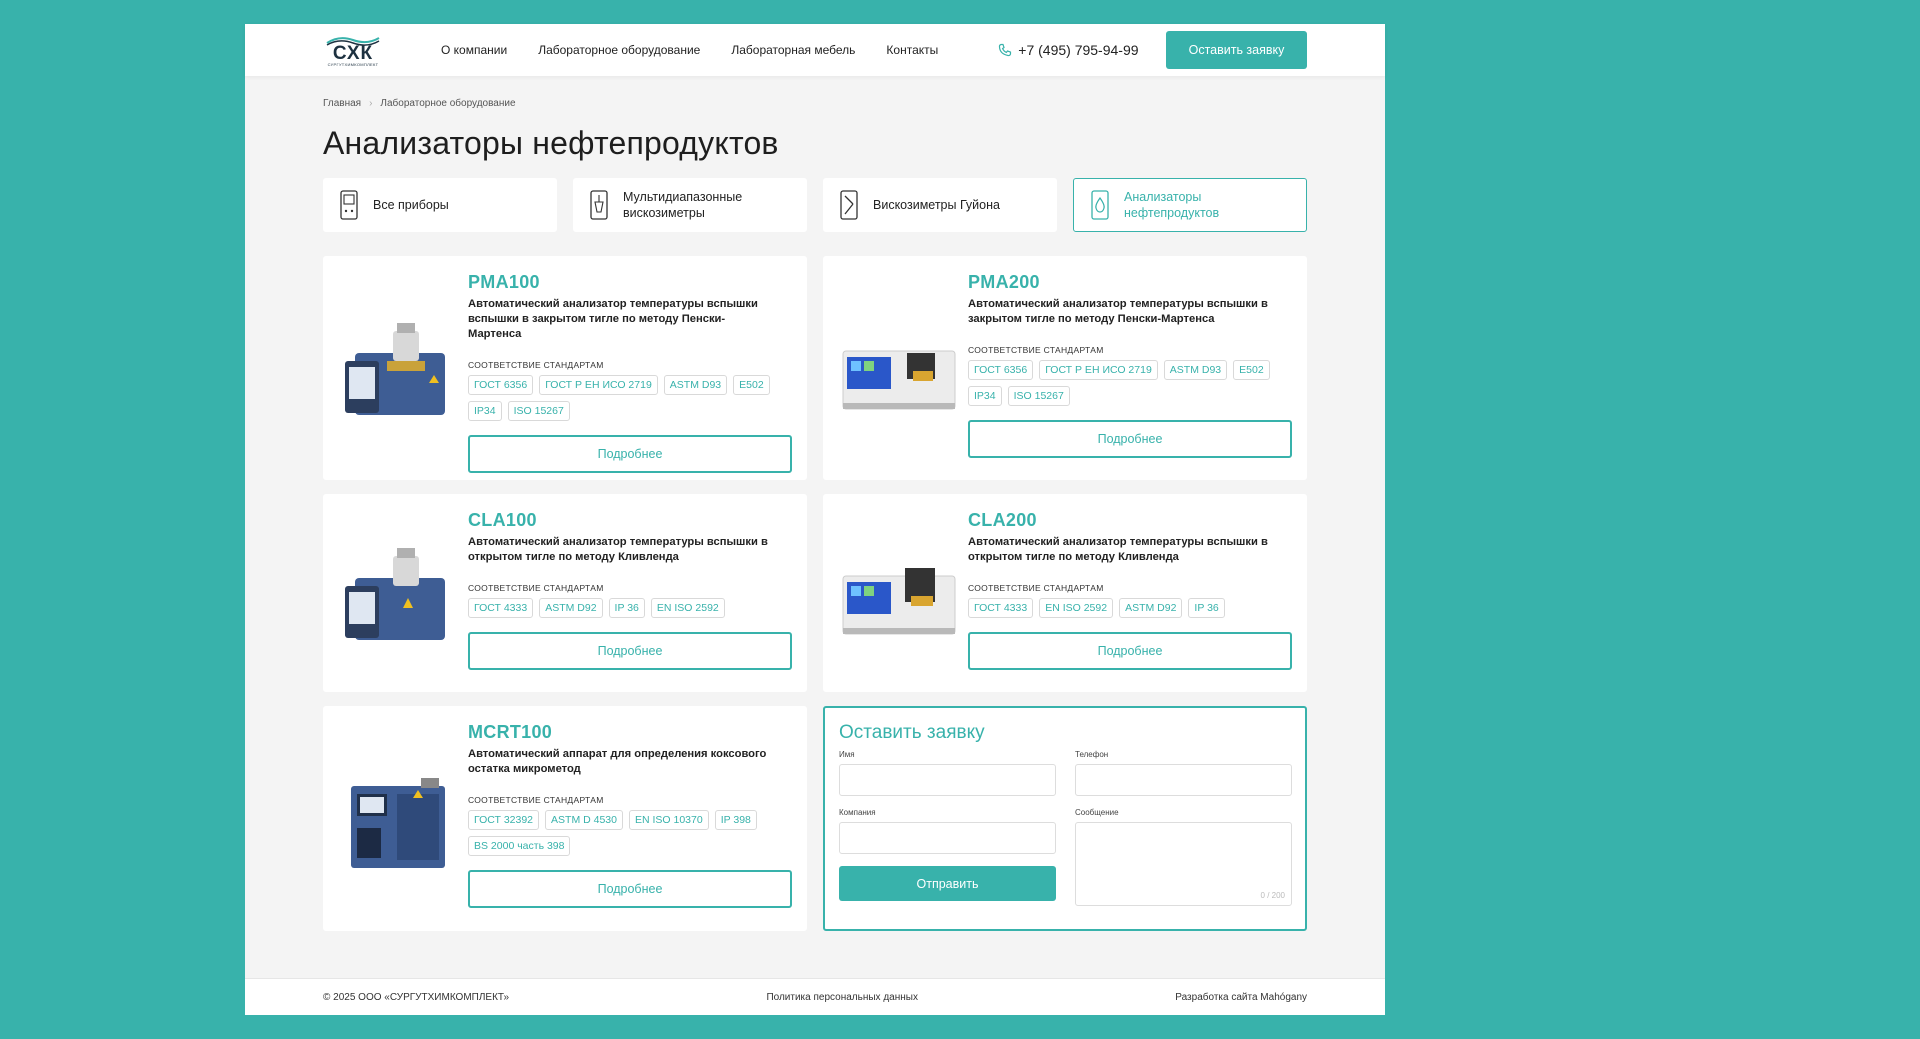 This screenshot has width=1920, height=1039. I want to click on char-counter: 0 / 200, so click(1272, 895).